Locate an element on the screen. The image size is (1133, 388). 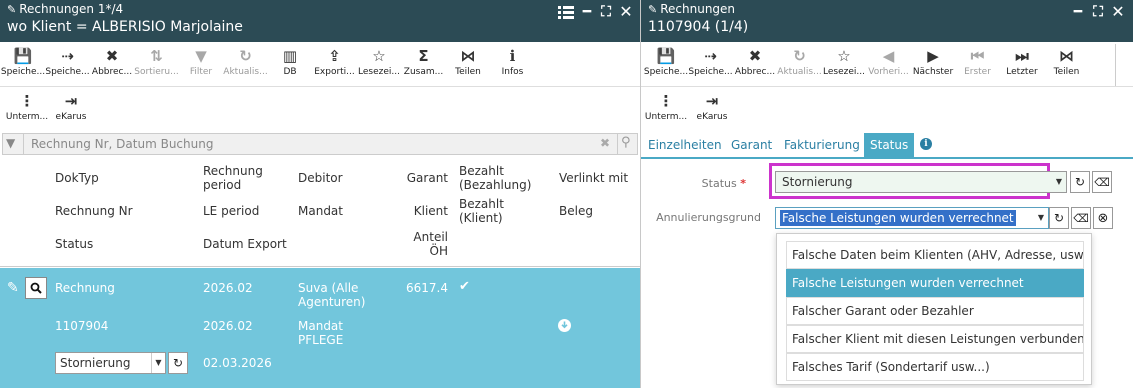
info-button: ℹ Infos is located at coordinates (513, 62).